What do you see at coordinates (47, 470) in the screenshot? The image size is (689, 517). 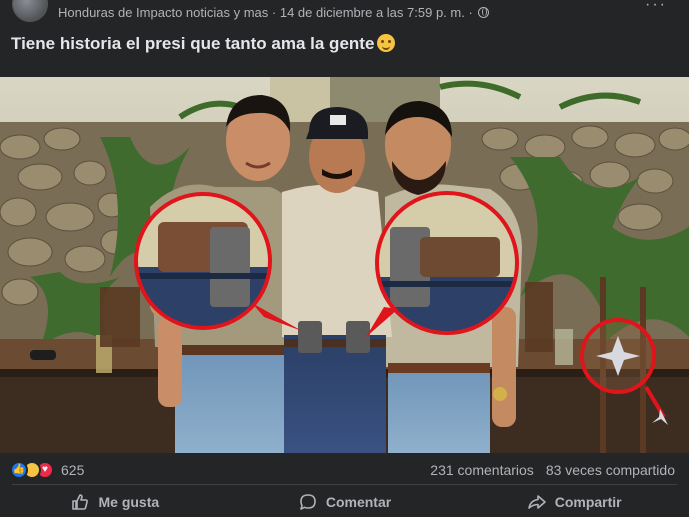 I see `reactions-summary: 👍 ♥ 625` at bounding box center [47, 470].